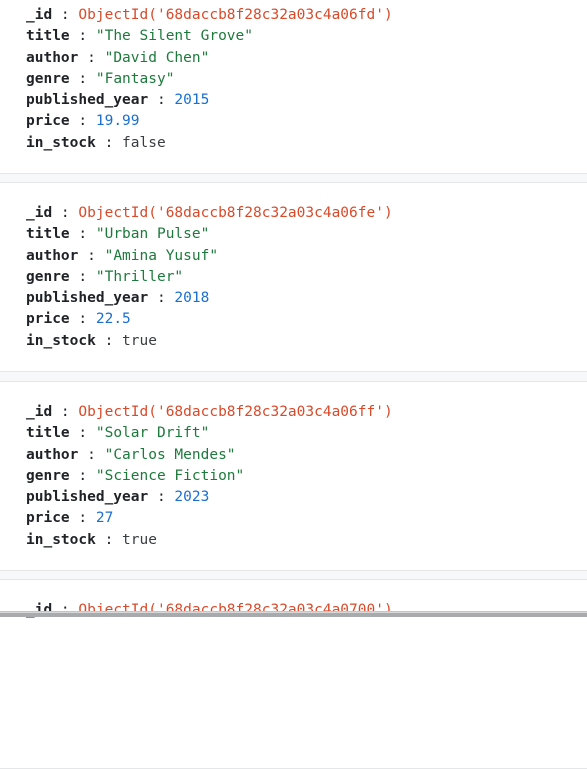 Image resolution: width=587 pixels, height=769 pixels. What do you see at coordinates (209, 319) in the screenshot?
I see `field-price: price : 22.5` at bounding box center [209, 319].